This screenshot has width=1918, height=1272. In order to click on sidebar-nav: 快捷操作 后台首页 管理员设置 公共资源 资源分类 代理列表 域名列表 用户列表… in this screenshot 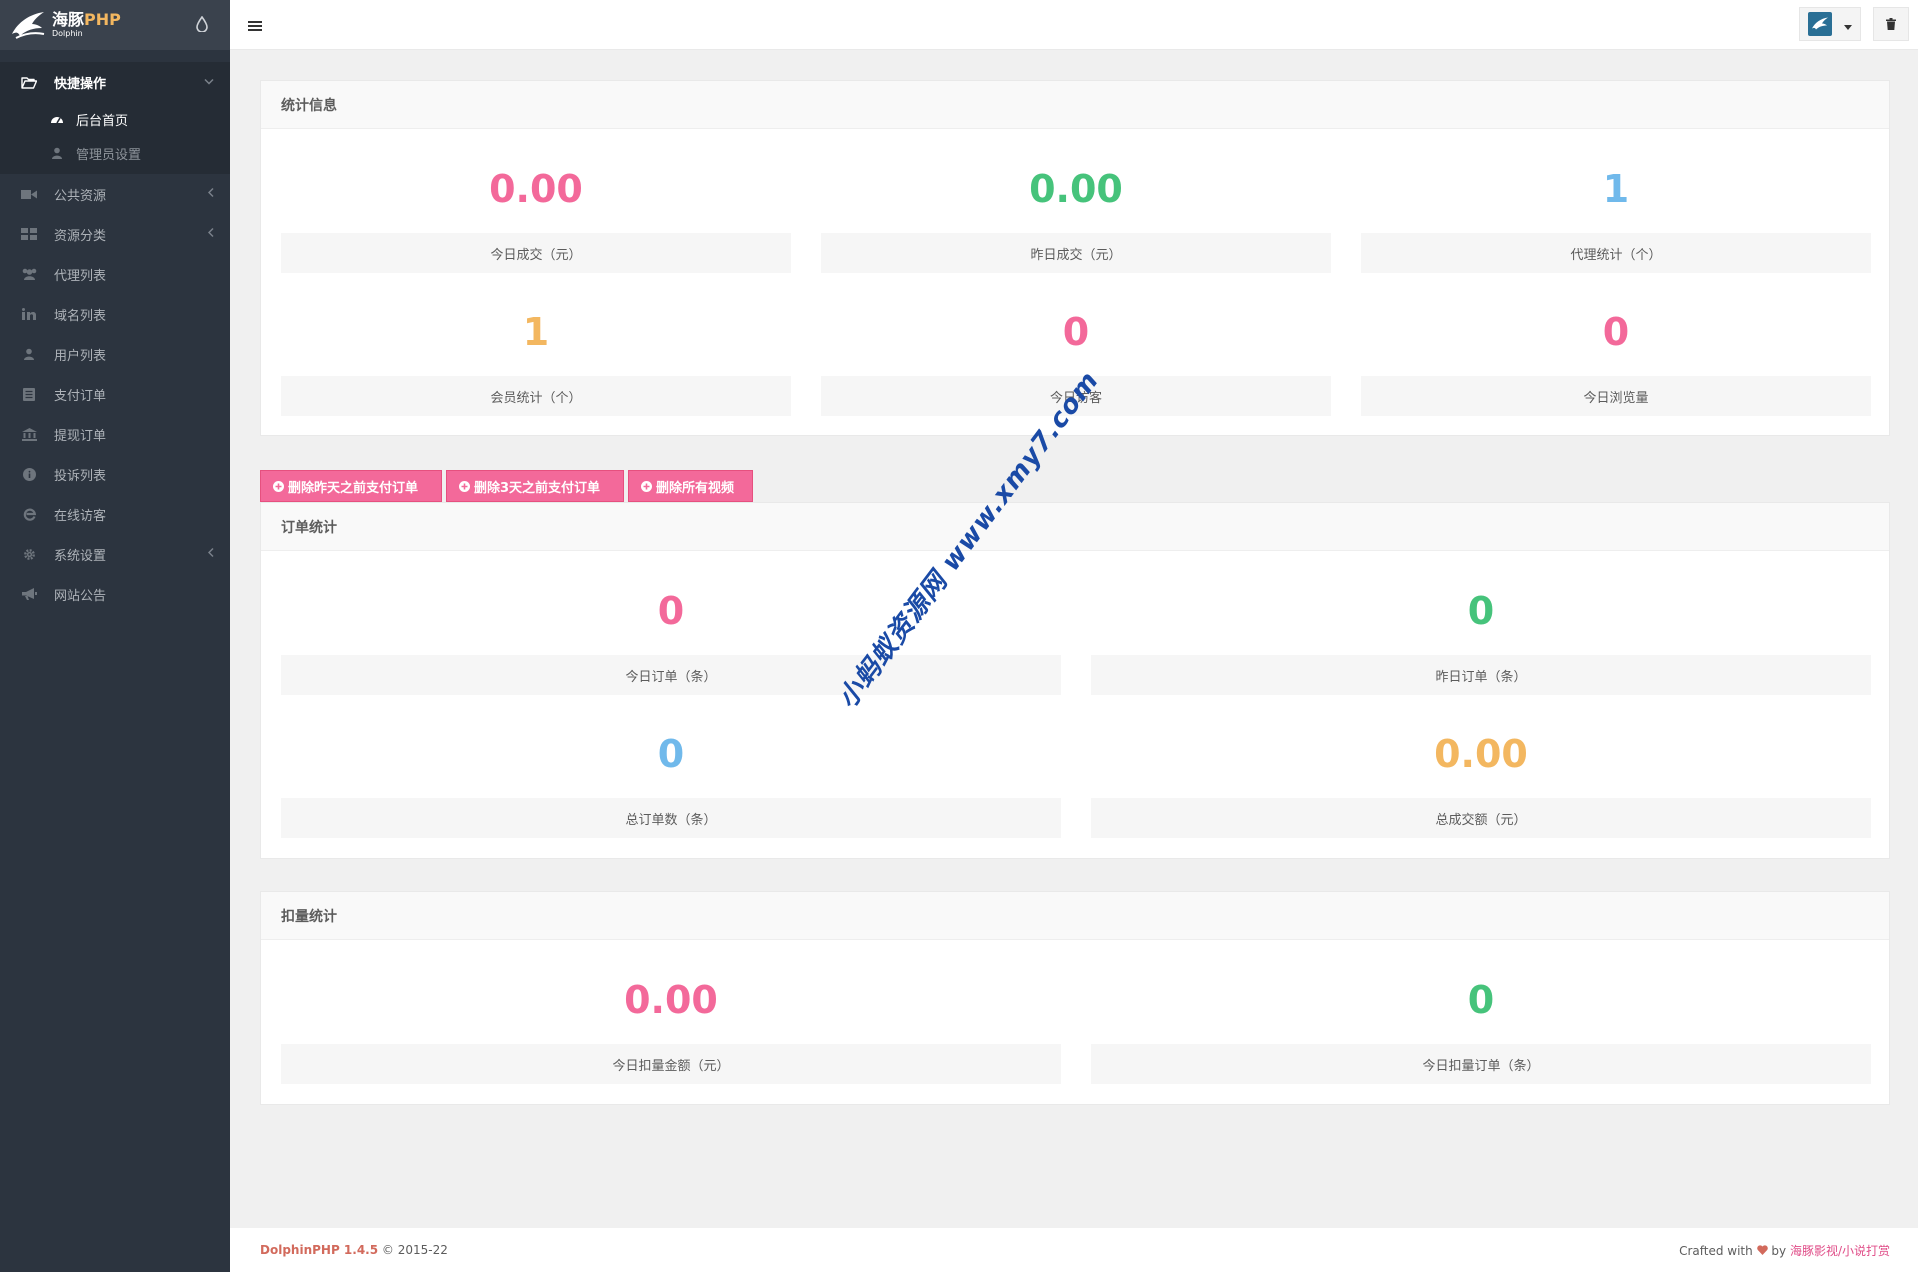, I will do `click(115, 338)`.